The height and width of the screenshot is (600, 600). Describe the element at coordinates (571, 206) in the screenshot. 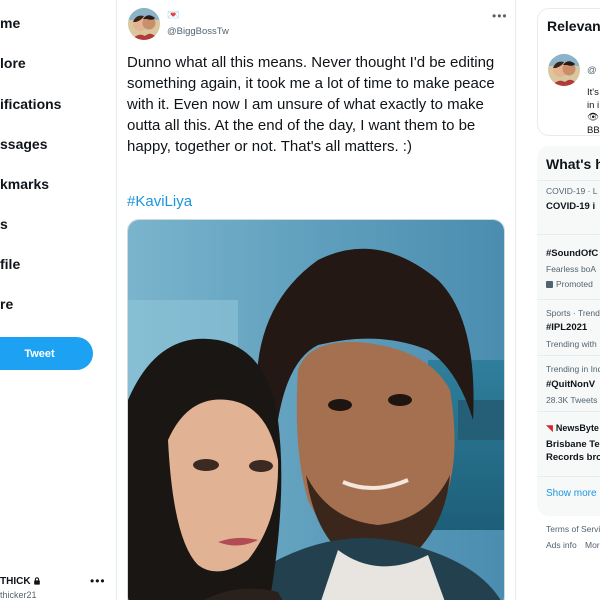

I see `trend-title: COVID-19 i` at that location.